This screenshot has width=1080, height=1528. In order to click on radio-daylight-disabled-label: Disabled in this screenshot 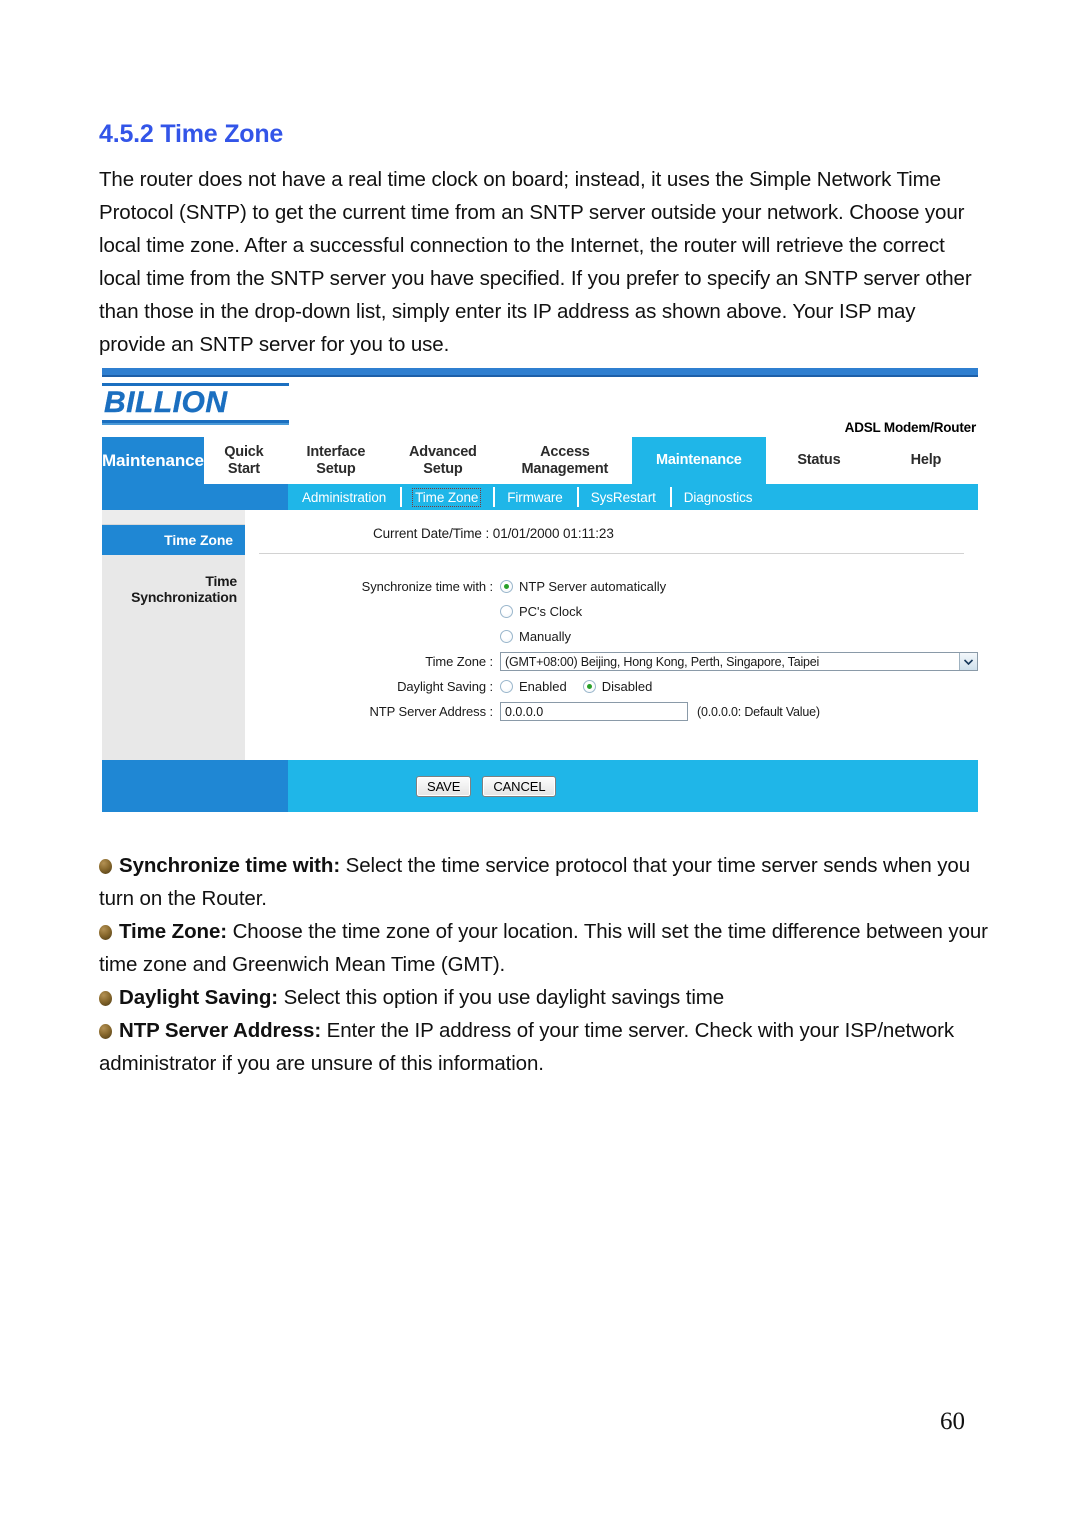, I will do `click(627, 686)`.